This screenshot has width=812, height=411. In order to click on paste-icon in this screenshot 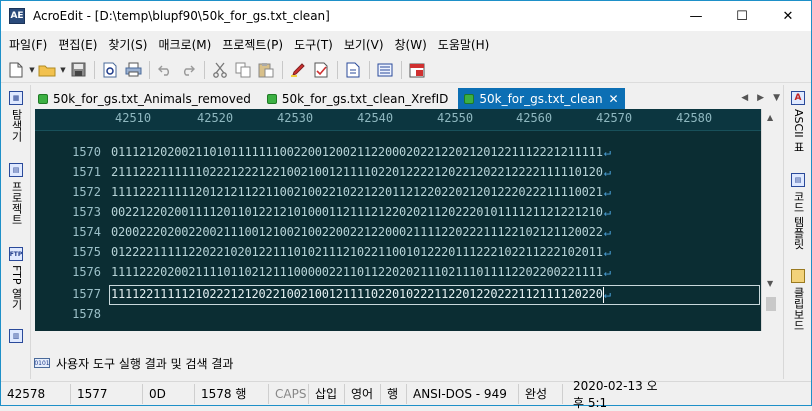, I will do `click(266, 70)`.